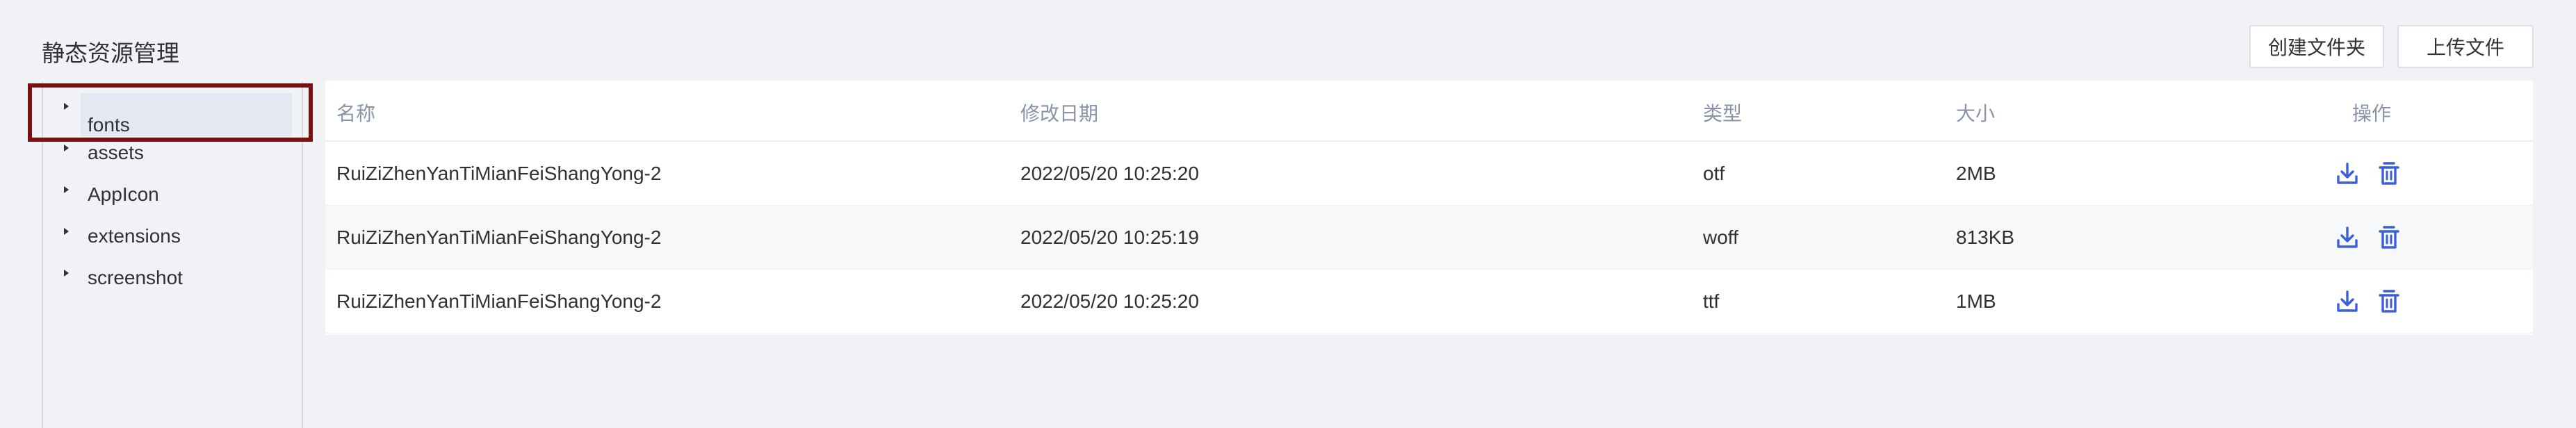 This screenshot has width=2576, height=428. Describe the element at coordinates (110, 53) in the screenshot. I see `page-title: 静态资源管理` at that location.